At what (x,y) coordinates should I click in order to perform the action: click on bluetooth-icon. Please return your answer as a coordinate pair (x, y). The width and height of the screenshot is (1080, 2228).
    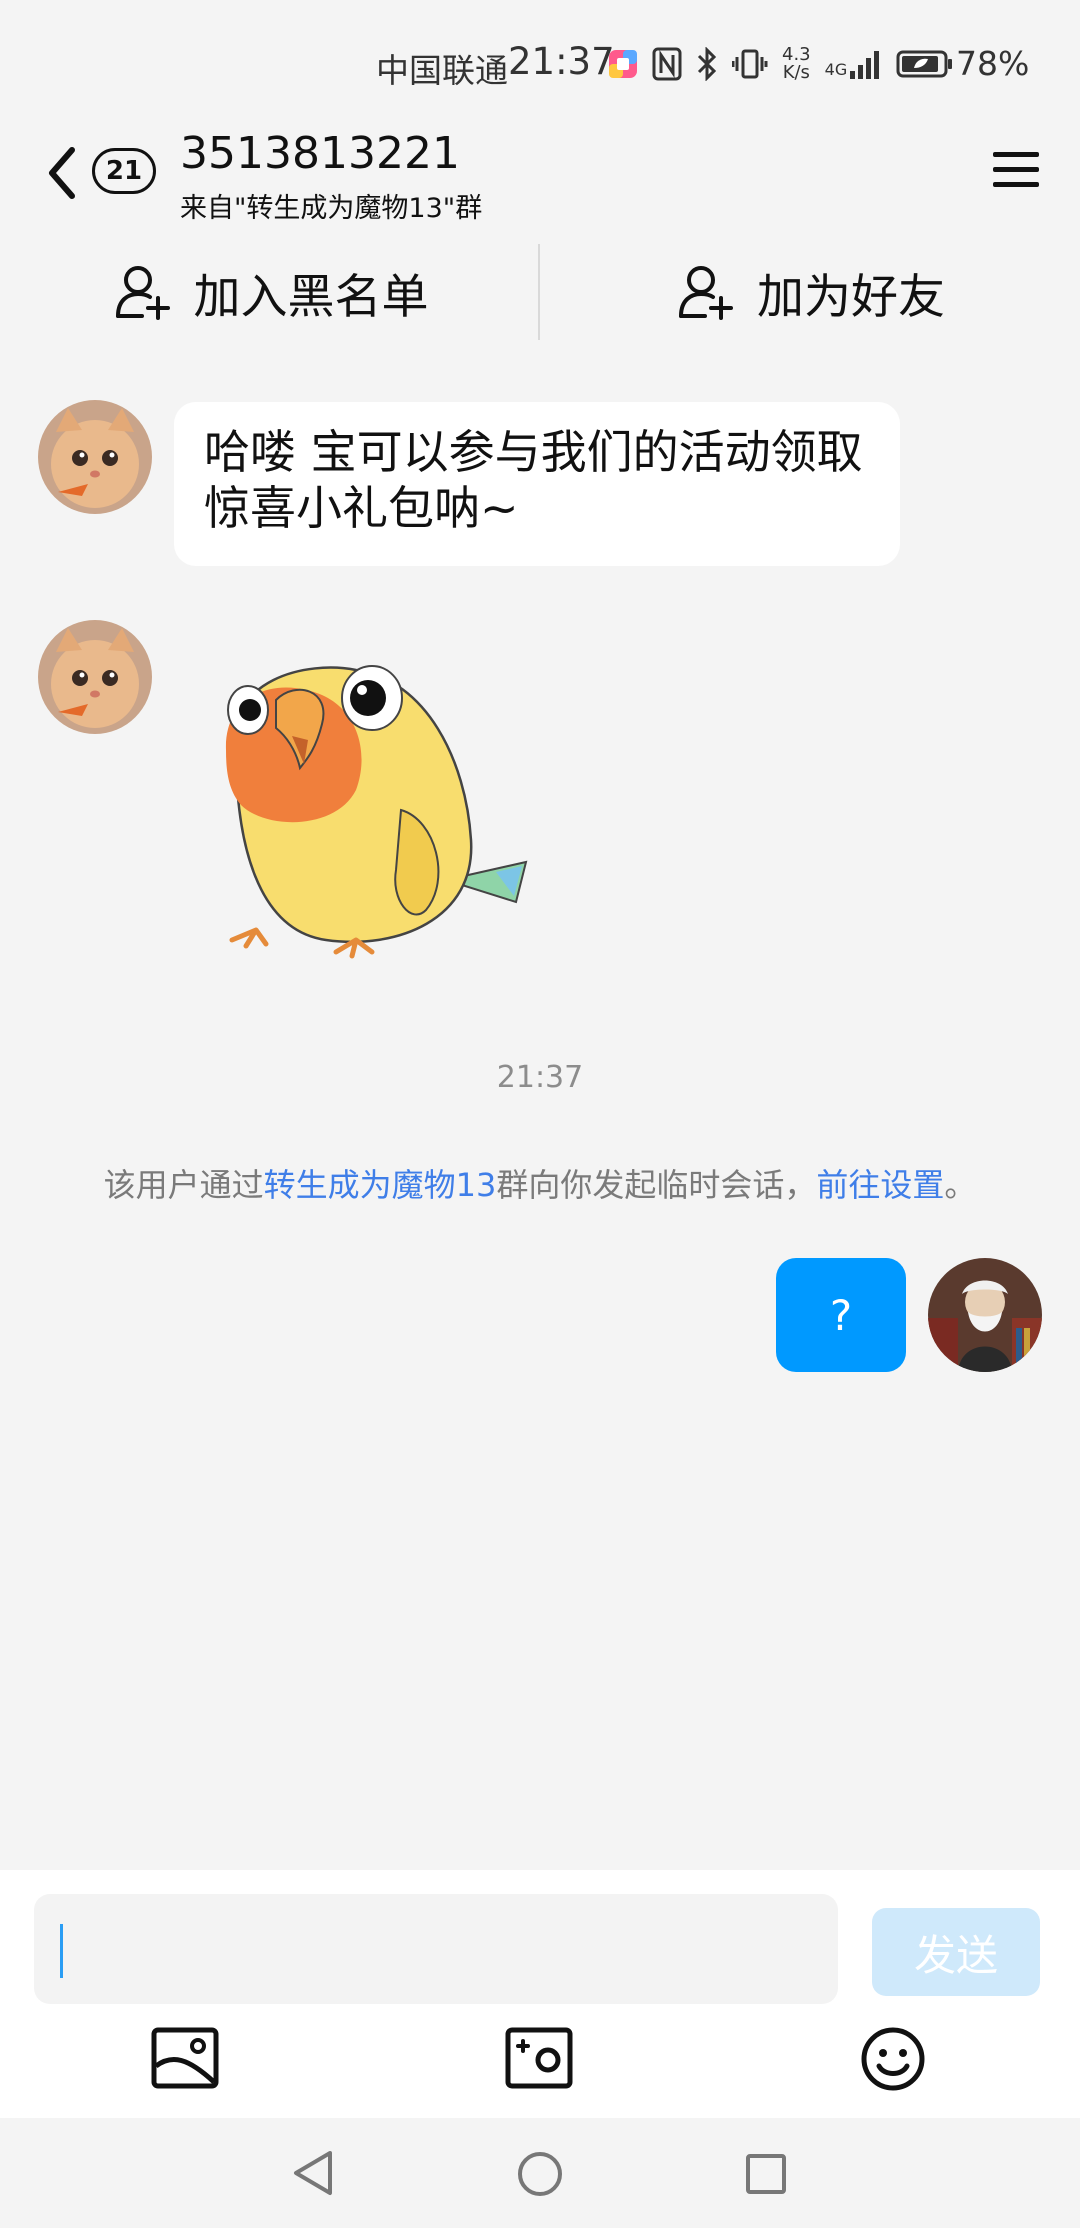
    Looking at the image, I should click on (707, 64).